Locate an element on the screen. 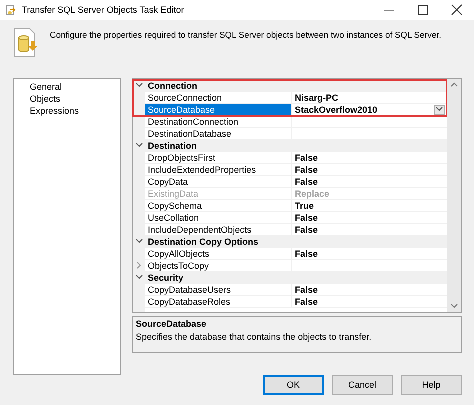  category-row: Destination is located at coordinates (290, 146).